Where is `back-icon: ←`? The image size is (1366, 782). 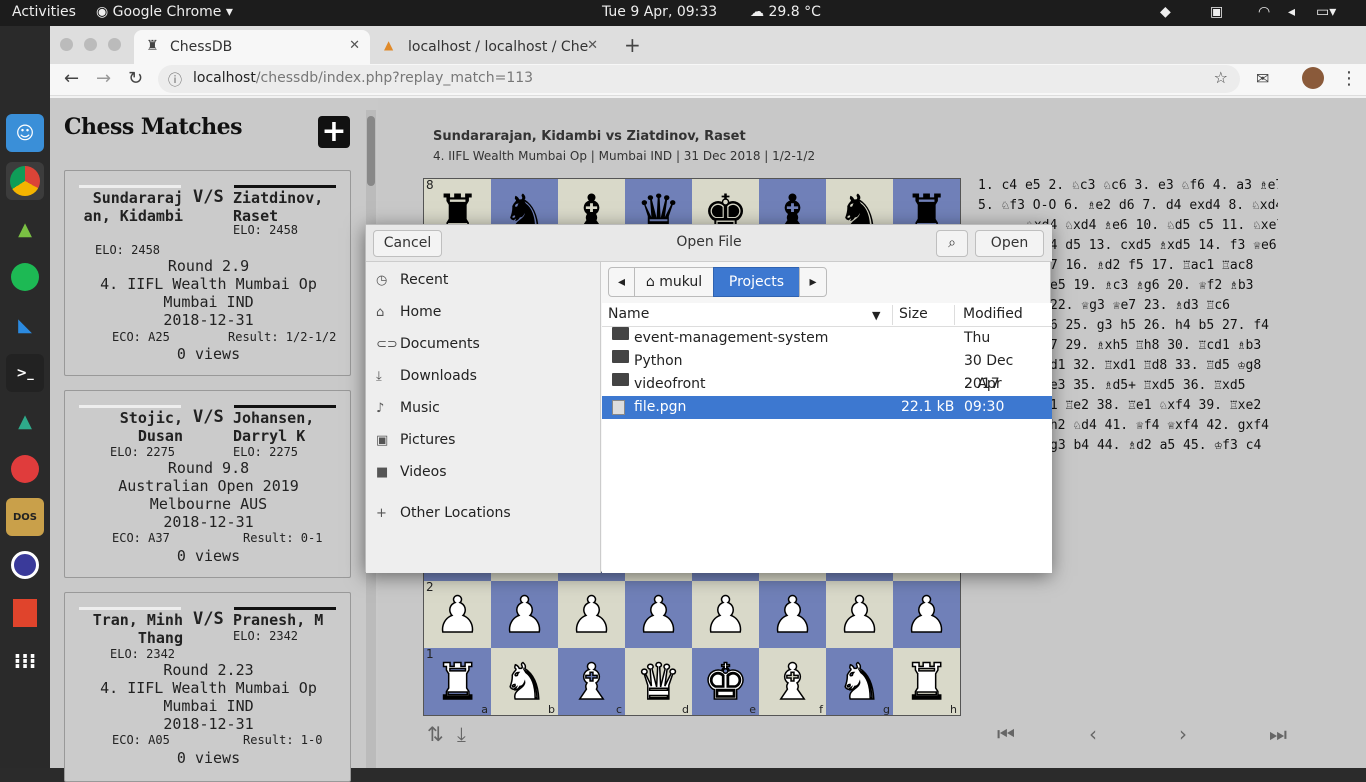
back-icon: ← is located at coordinates (71, 78).